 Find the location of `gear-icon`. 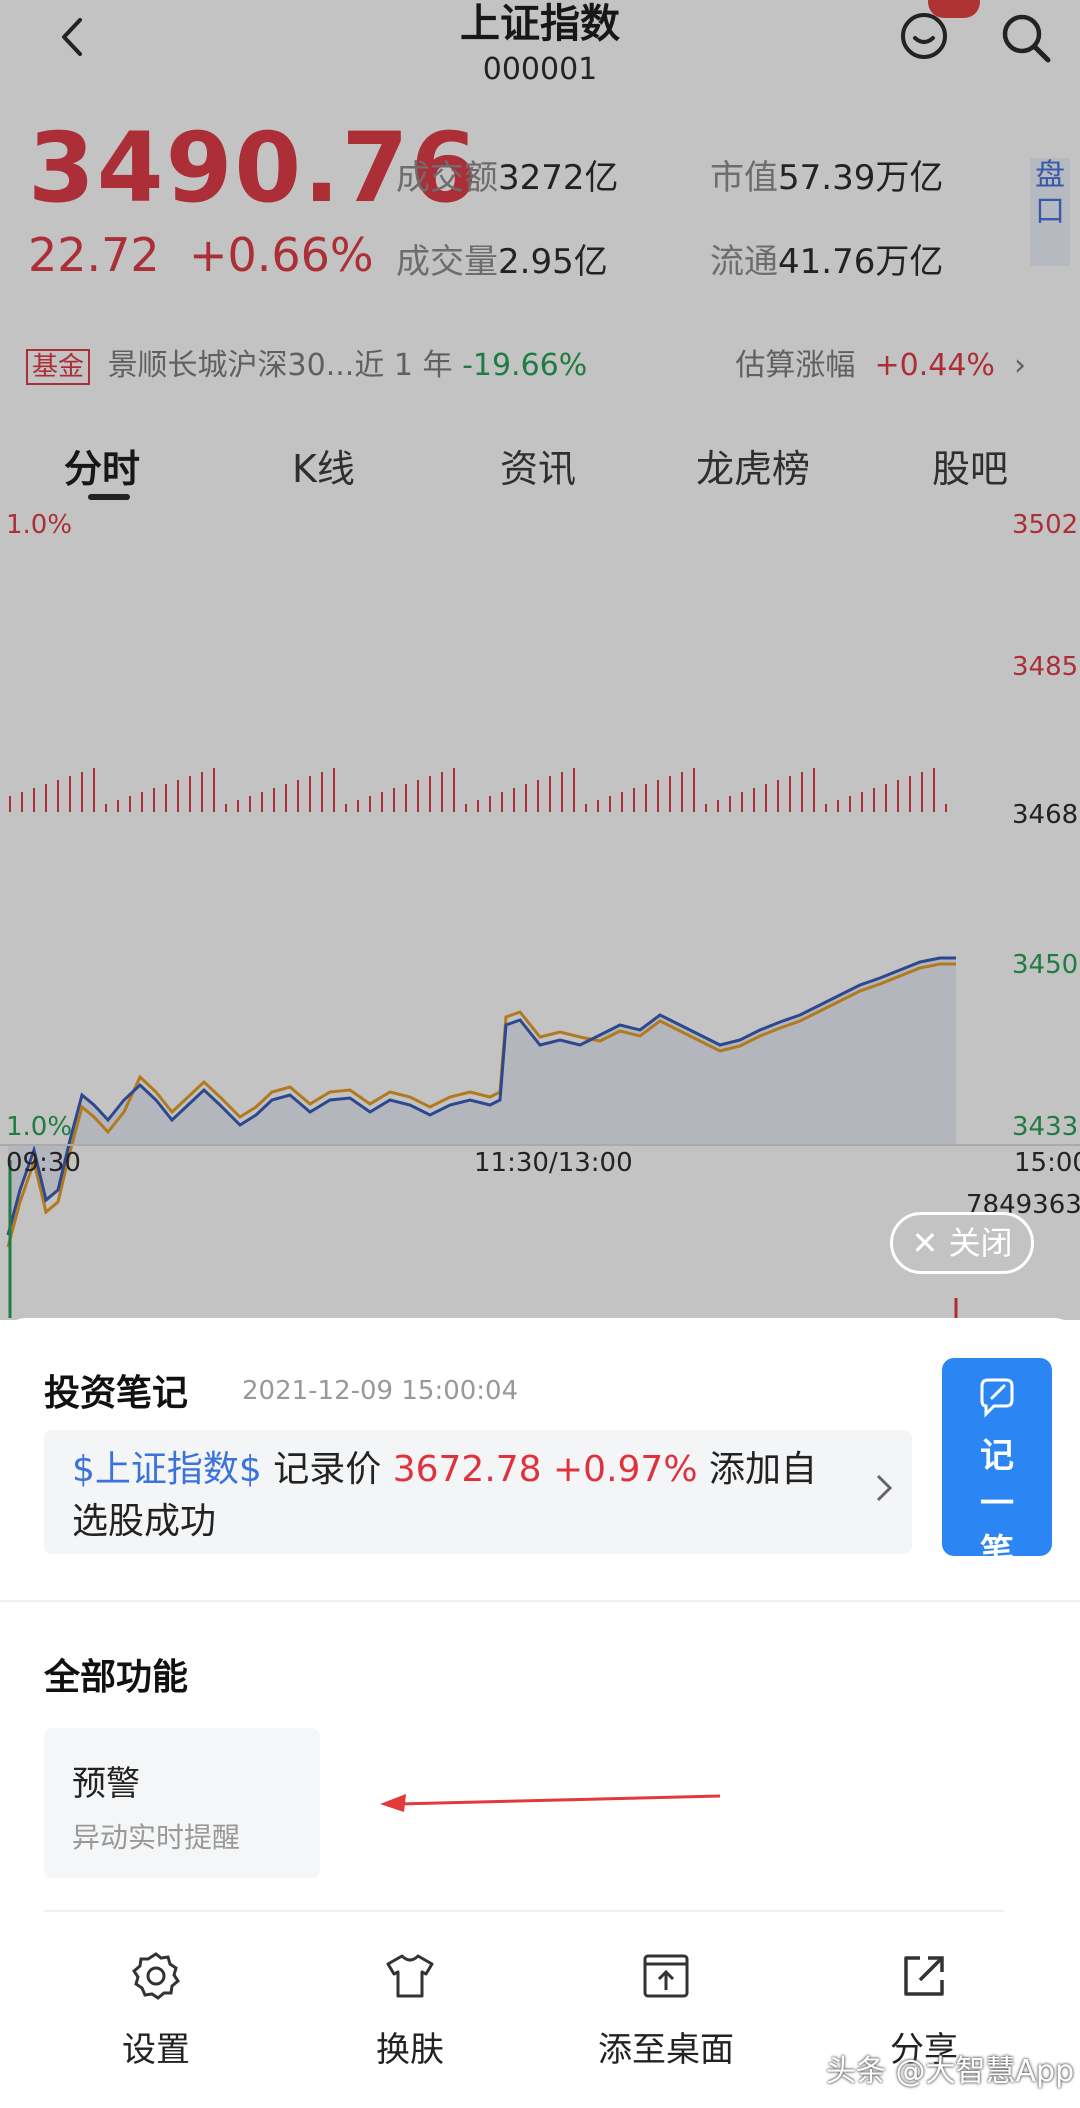

gear-icon is located at coordinates (156, 1976).